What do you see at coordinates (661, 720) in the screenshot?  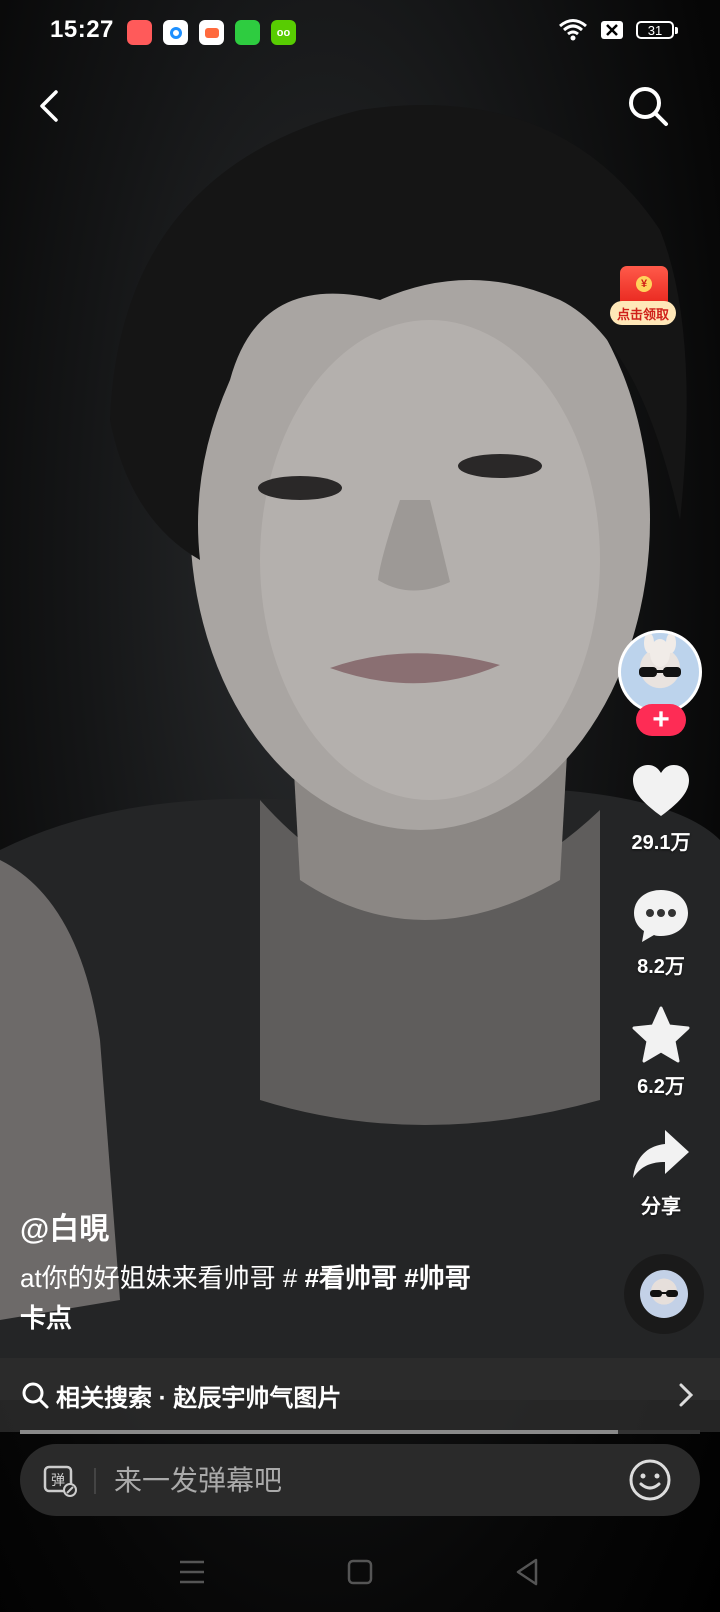 I see `follow-button: +` at bounding box center [661, 720].